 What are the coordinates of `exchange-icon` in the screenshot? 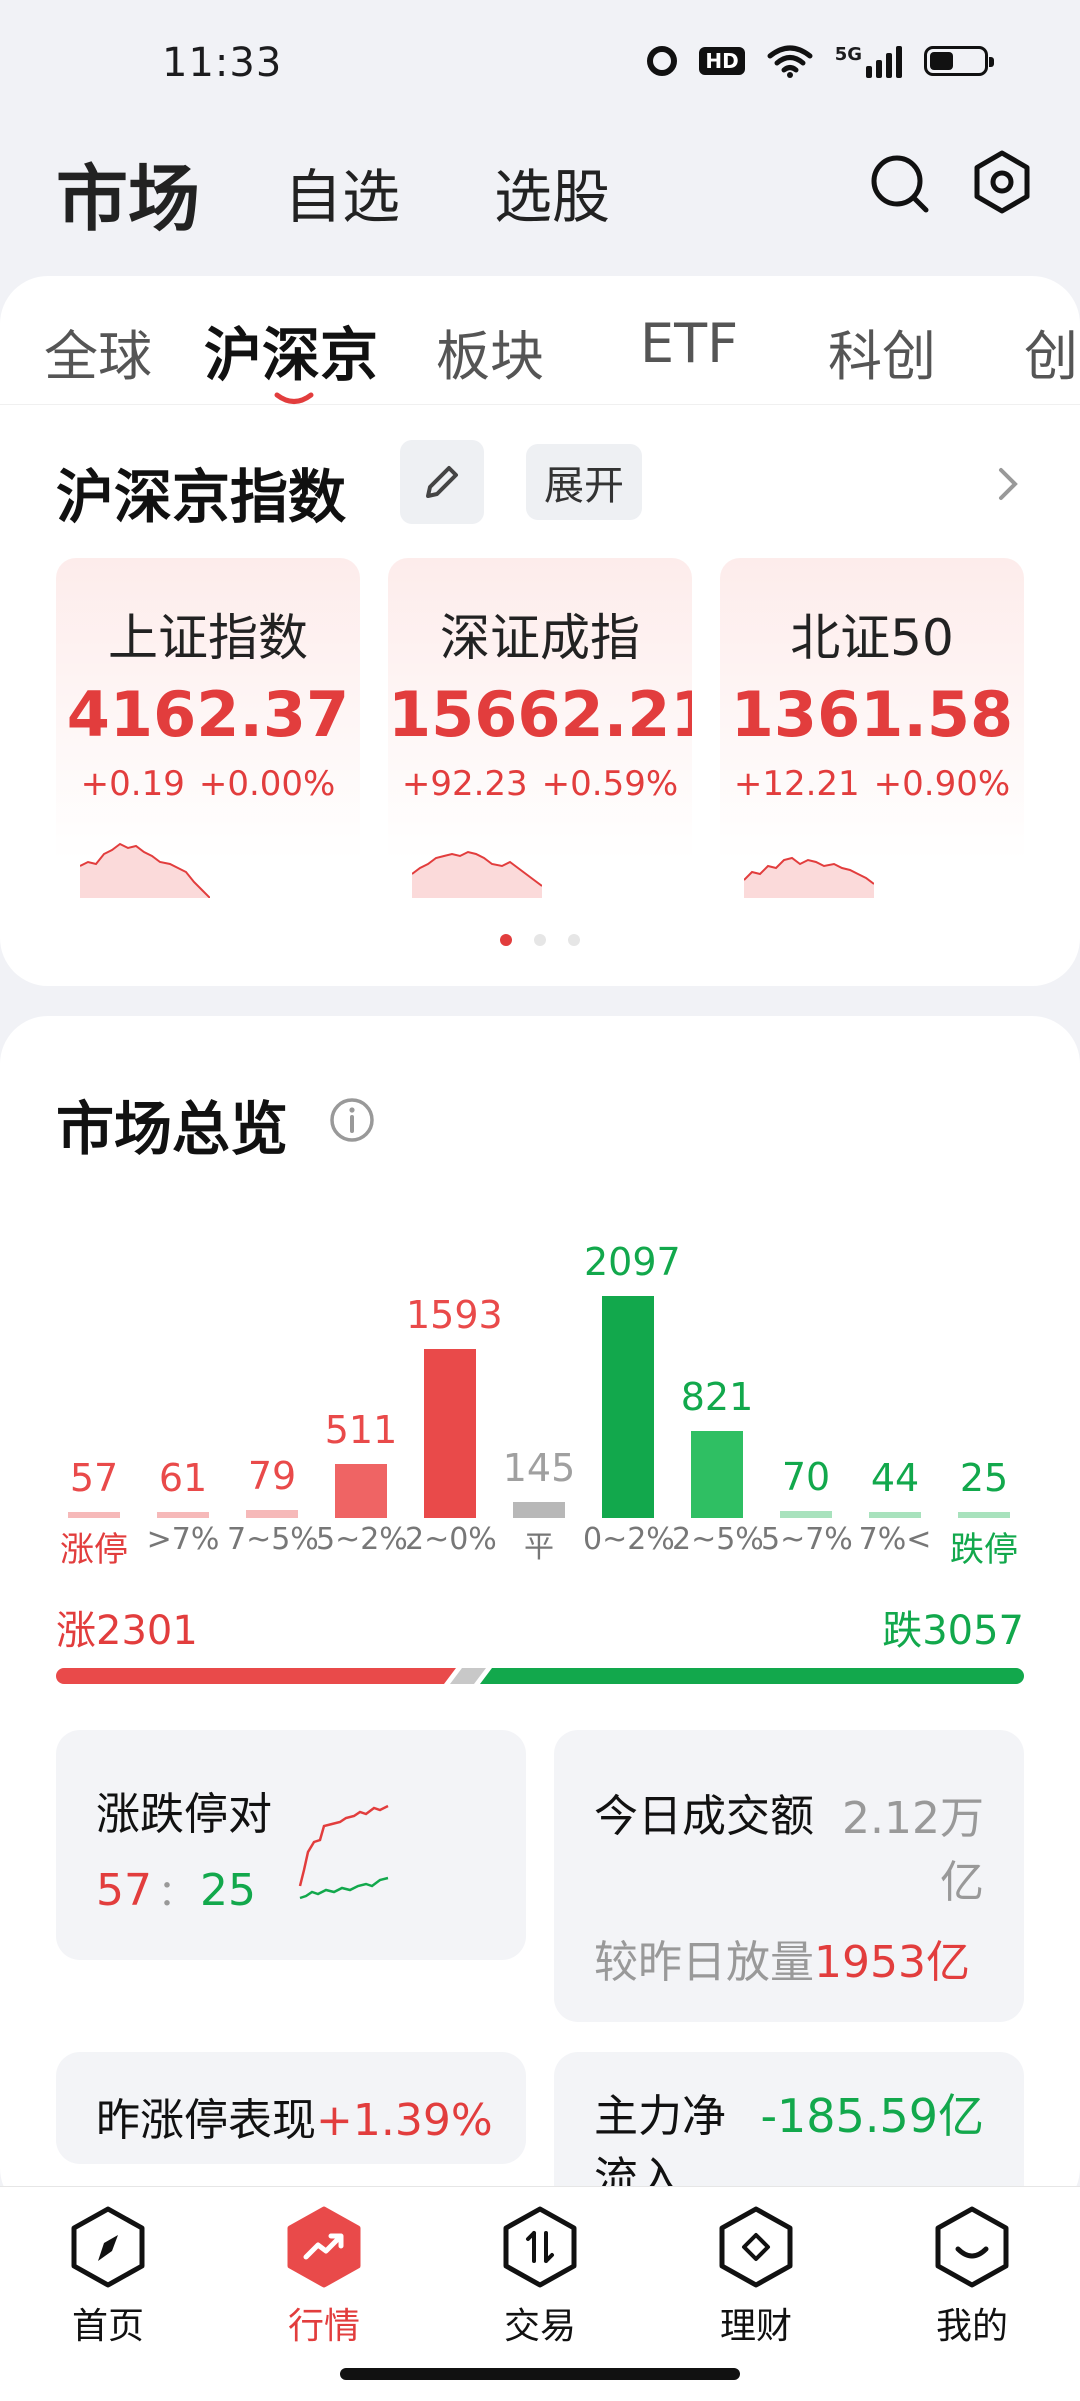 It's located at (540, 2247).